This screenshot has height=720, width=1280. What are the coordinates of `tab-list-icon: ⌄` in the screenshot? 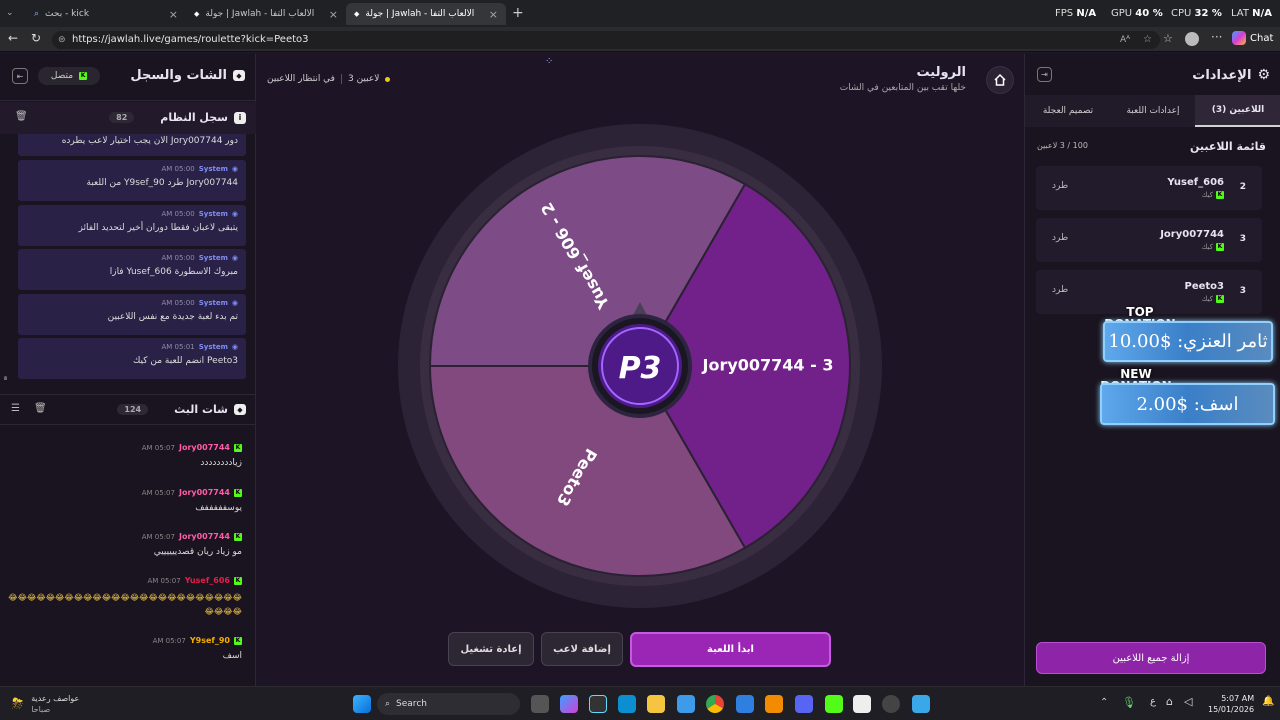 It's located at (10, 13).